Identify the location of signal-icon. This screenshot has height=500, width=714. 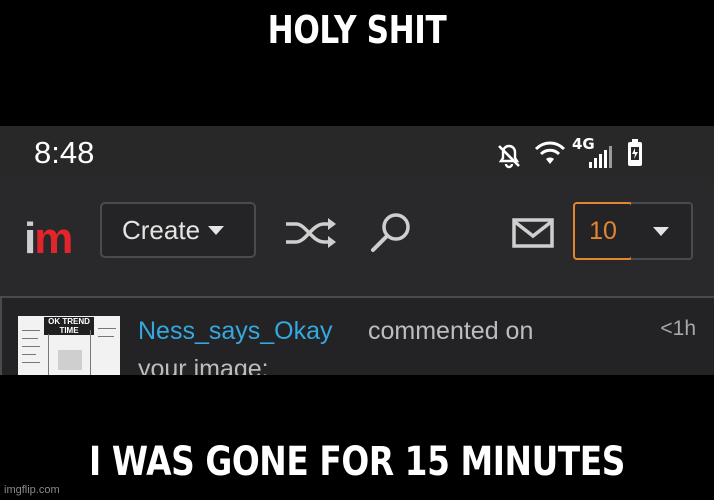
(600, 157).